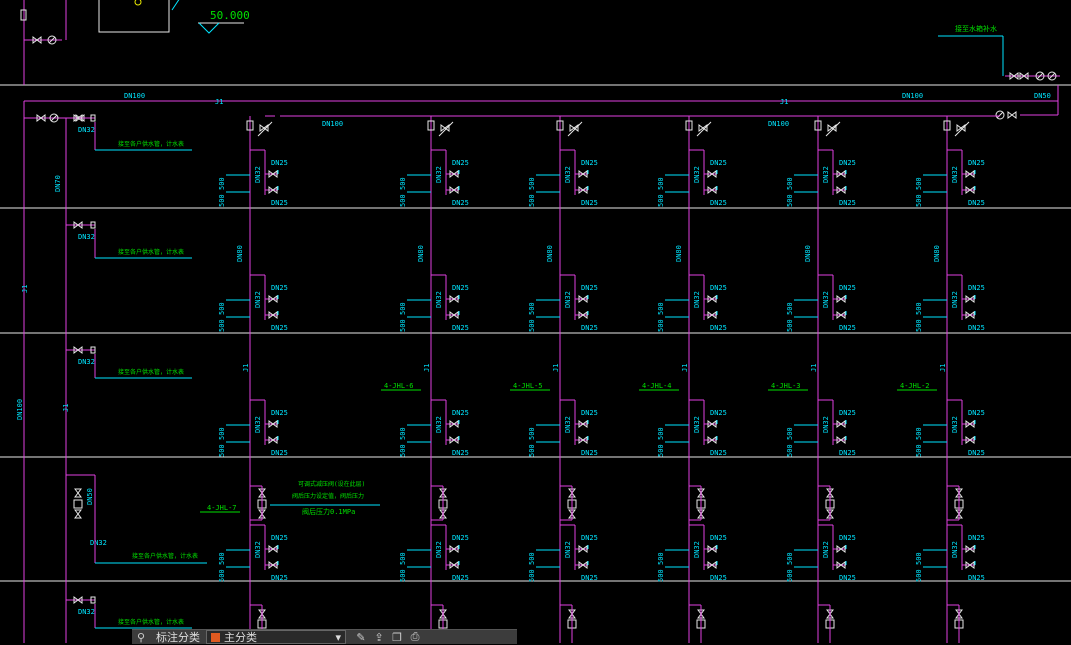  What do you see at coordinates (915, 386) in the screenshot?
I see `riser-tag: 4-JHL-2` at bounding box center [915, 386].